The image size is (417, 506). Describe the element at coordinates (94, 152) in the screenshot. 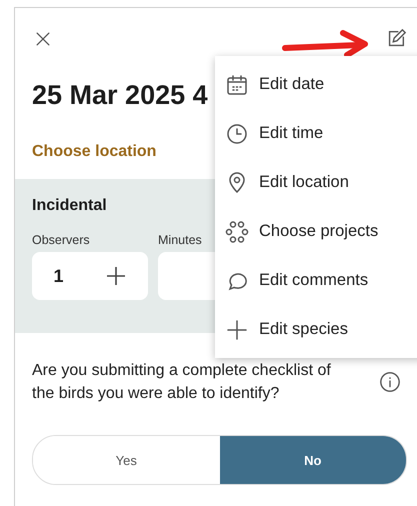

I see `choose-location-link: Choose location` at that location.